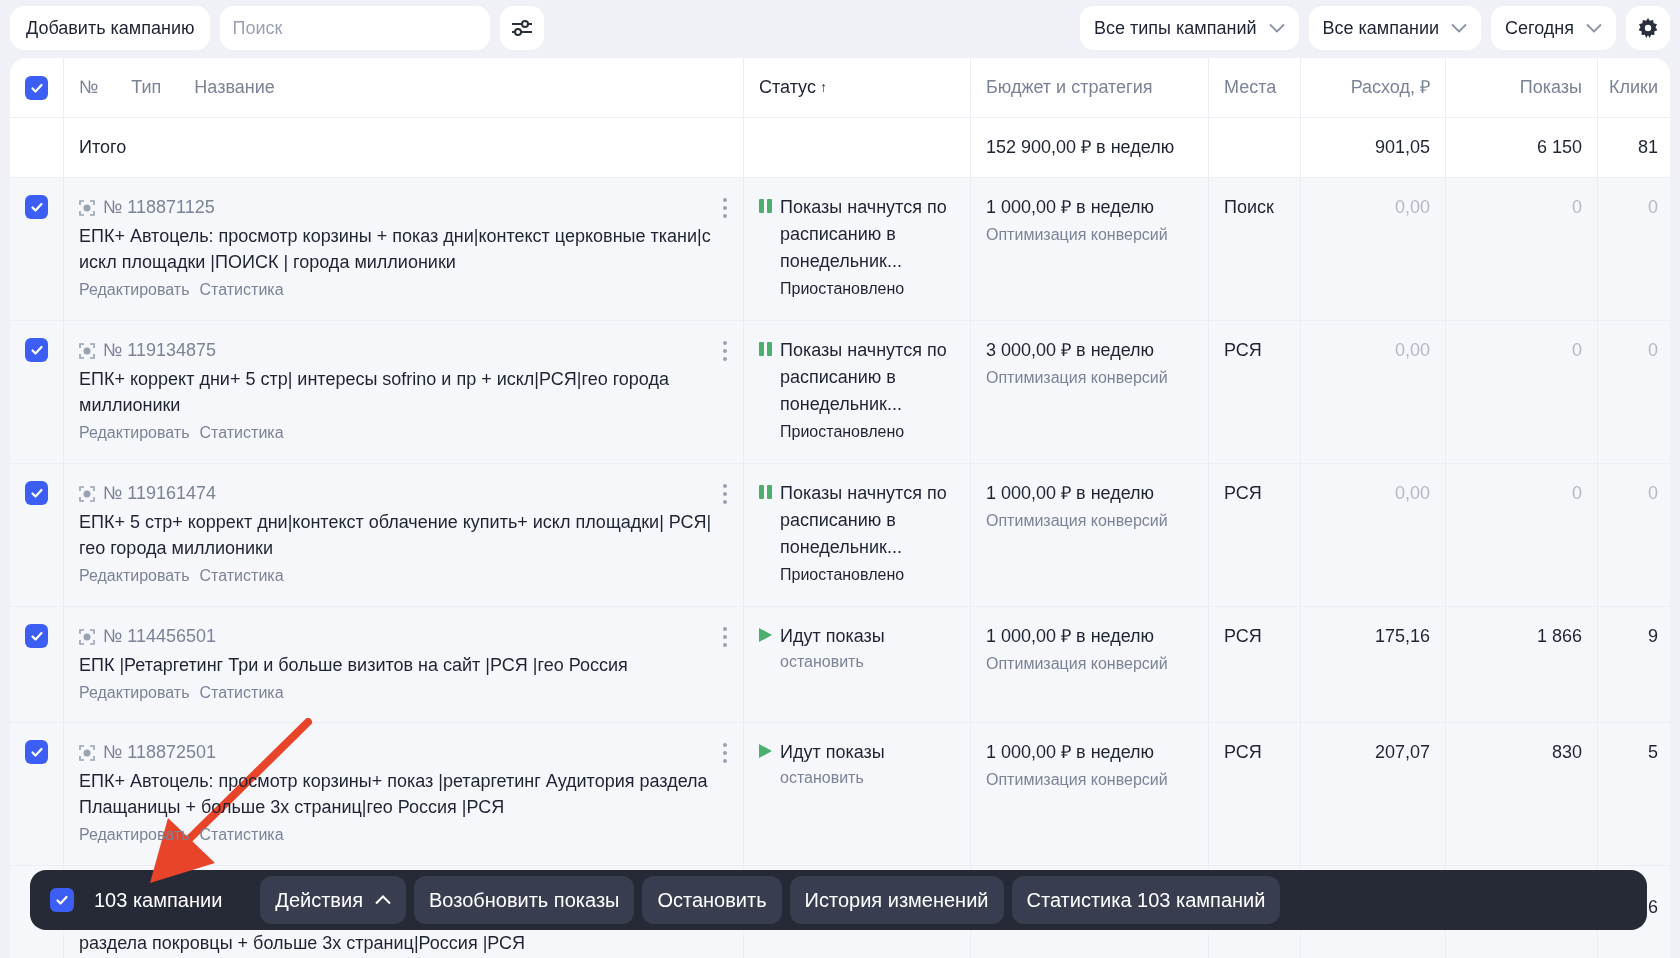 Image resolution: width=1680 pixels, height=958 pixels. I want to click on column-header: №, so click(89, 87).